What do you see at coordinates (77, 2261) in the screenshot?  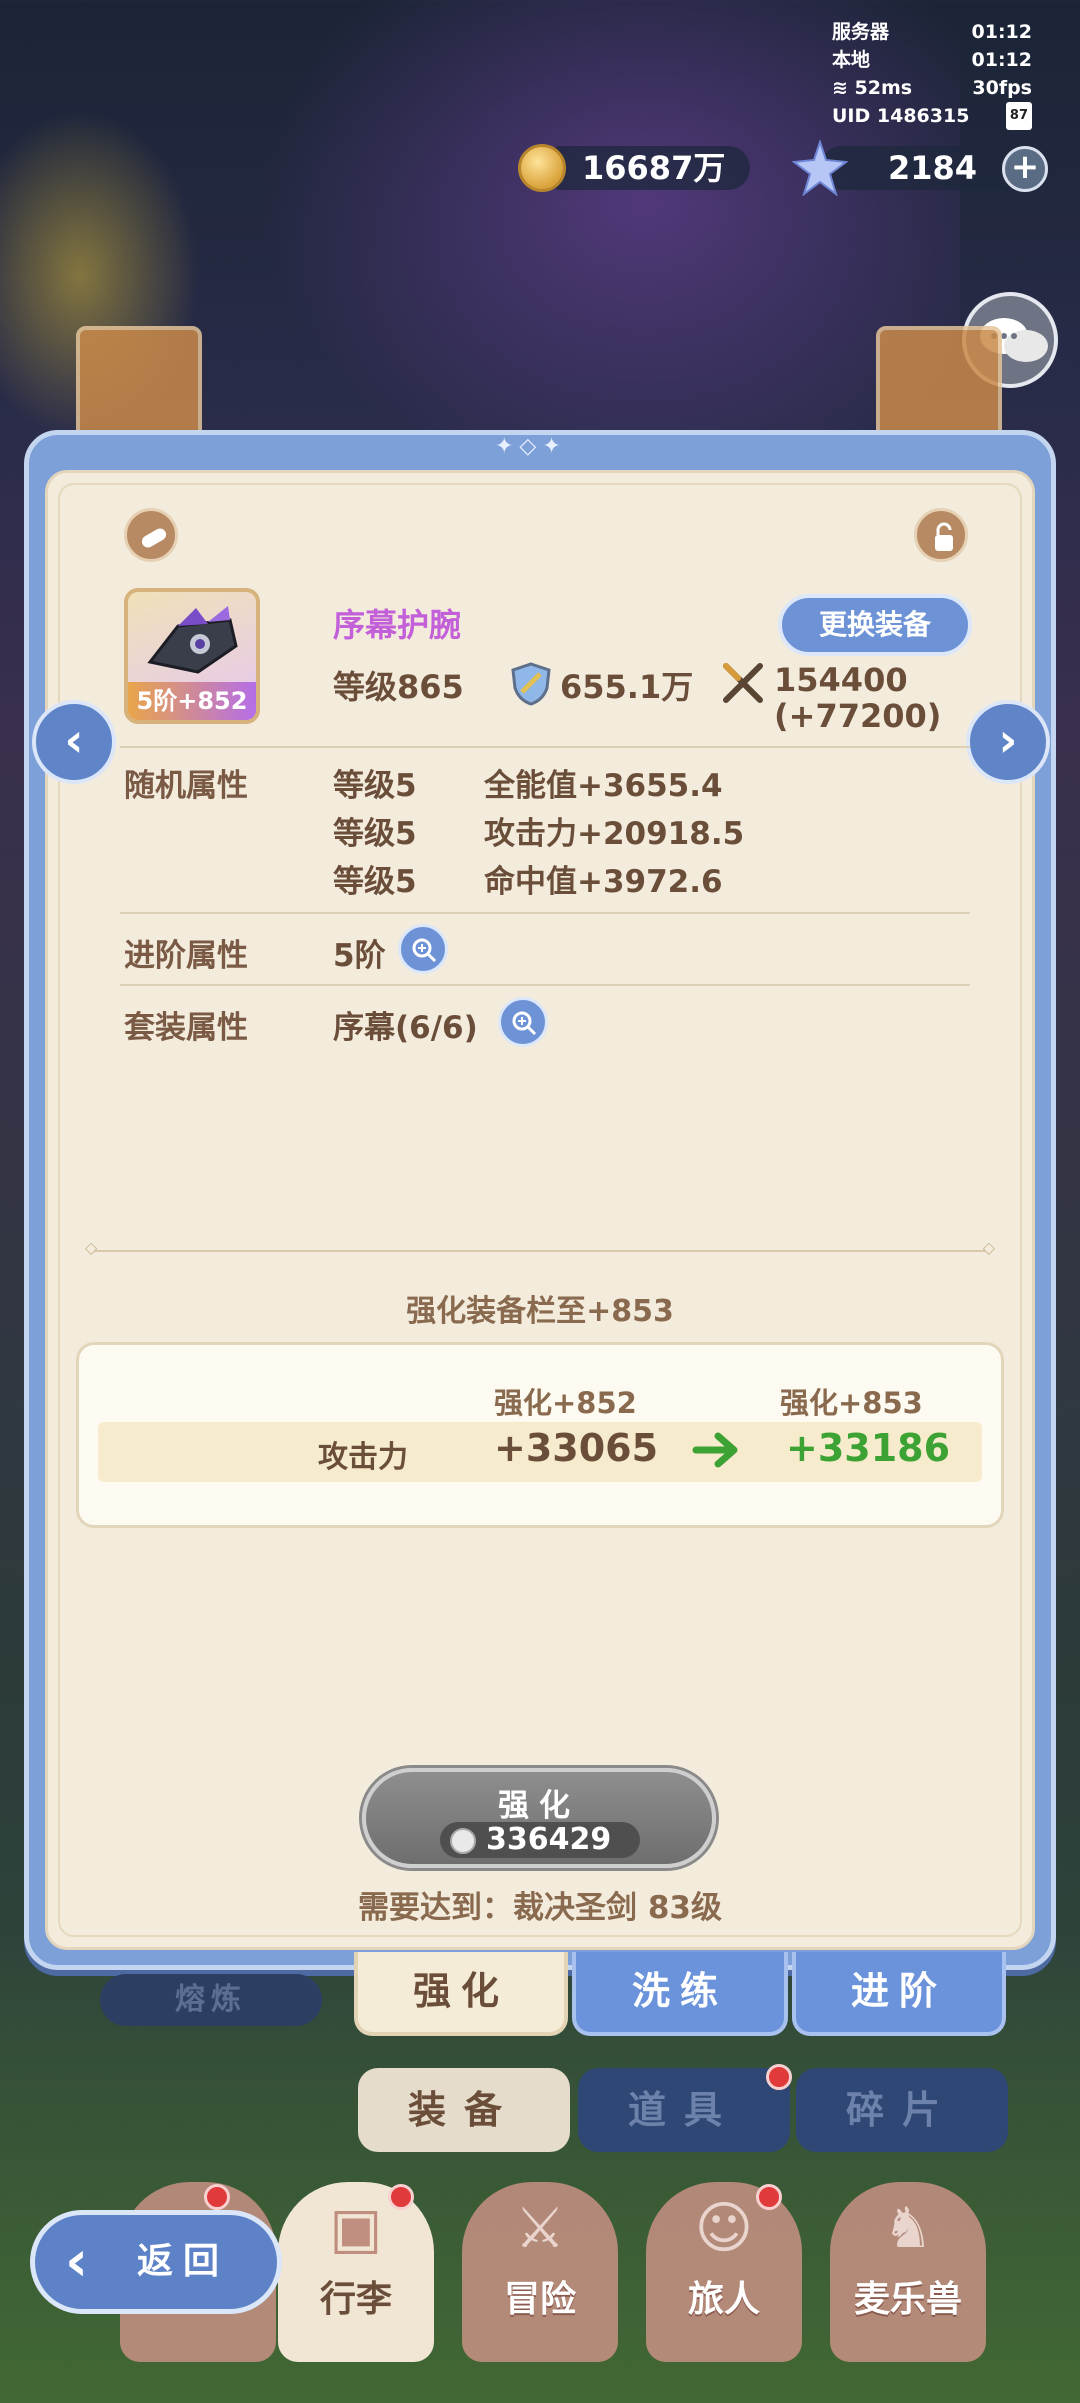 I see `back-arrow-icon: ‹` at bounding box center [77, 2261].